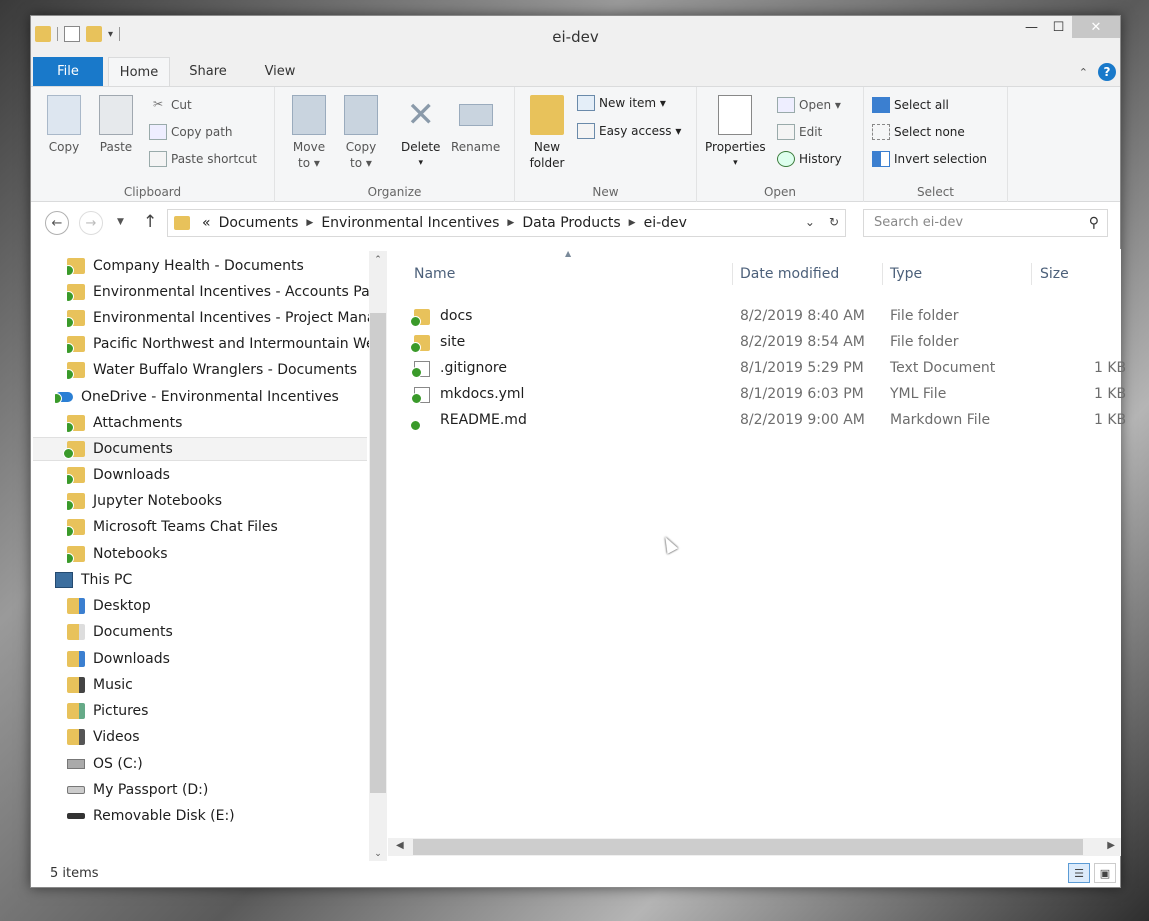  What do you see at coordinates (910, 105) in the screenshot?
I see `select-all-button: Select all` at bounding box center [910, 105].